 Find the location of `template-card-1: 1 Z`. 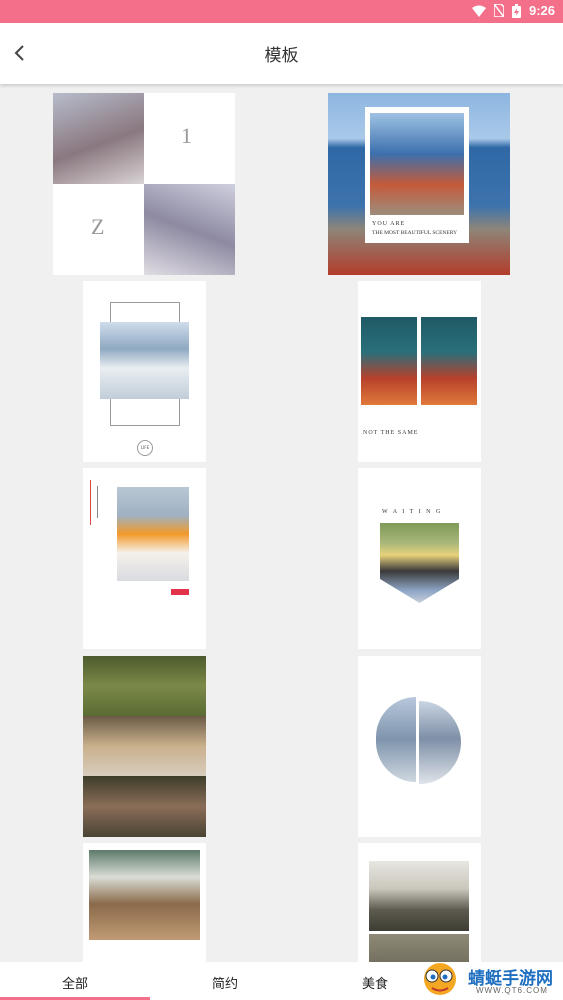

template-card-1: 1 Z is located at coordinates (144, 184).